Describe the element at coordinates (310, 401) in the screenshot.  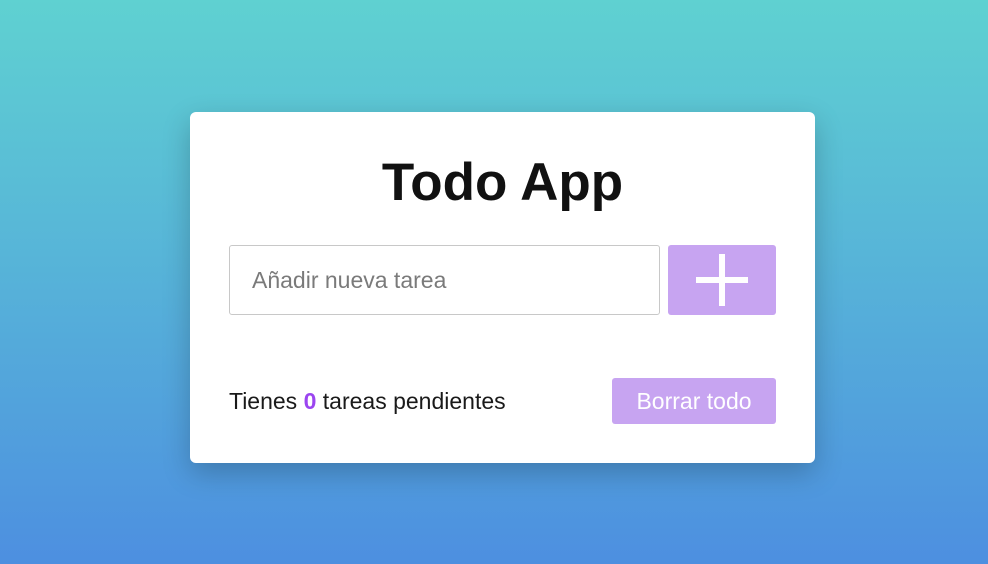
I see `pending-count: 0` at that location.